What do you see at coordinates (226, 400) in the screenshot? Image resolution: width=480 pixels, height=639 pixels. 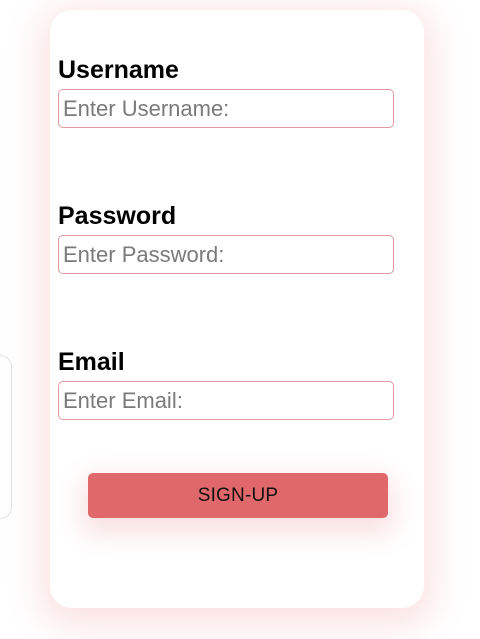 I see `email-input` at bounding box center [226, 400].